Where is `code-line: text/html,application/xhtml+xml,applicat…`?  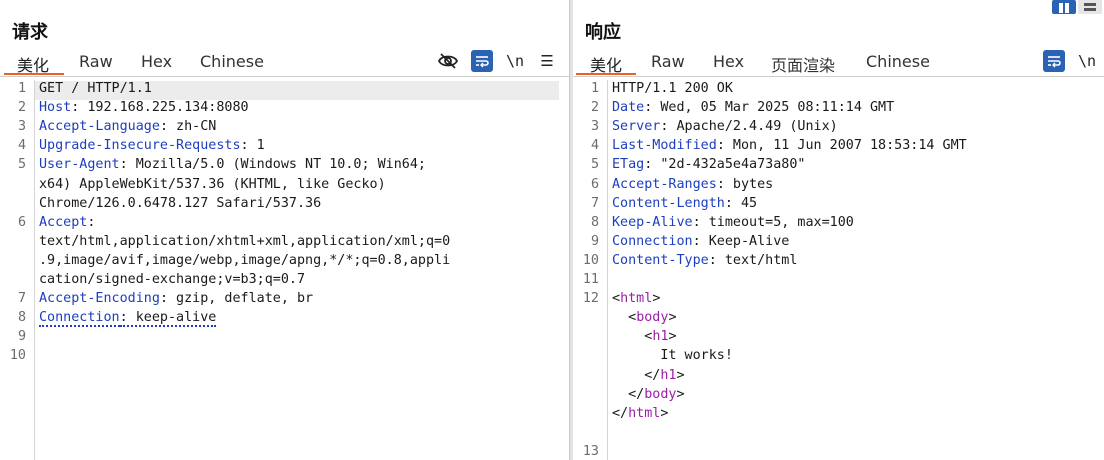
code-line: text/html,application/xhtml+xml,applicat… is located at coordinates (245, 241).